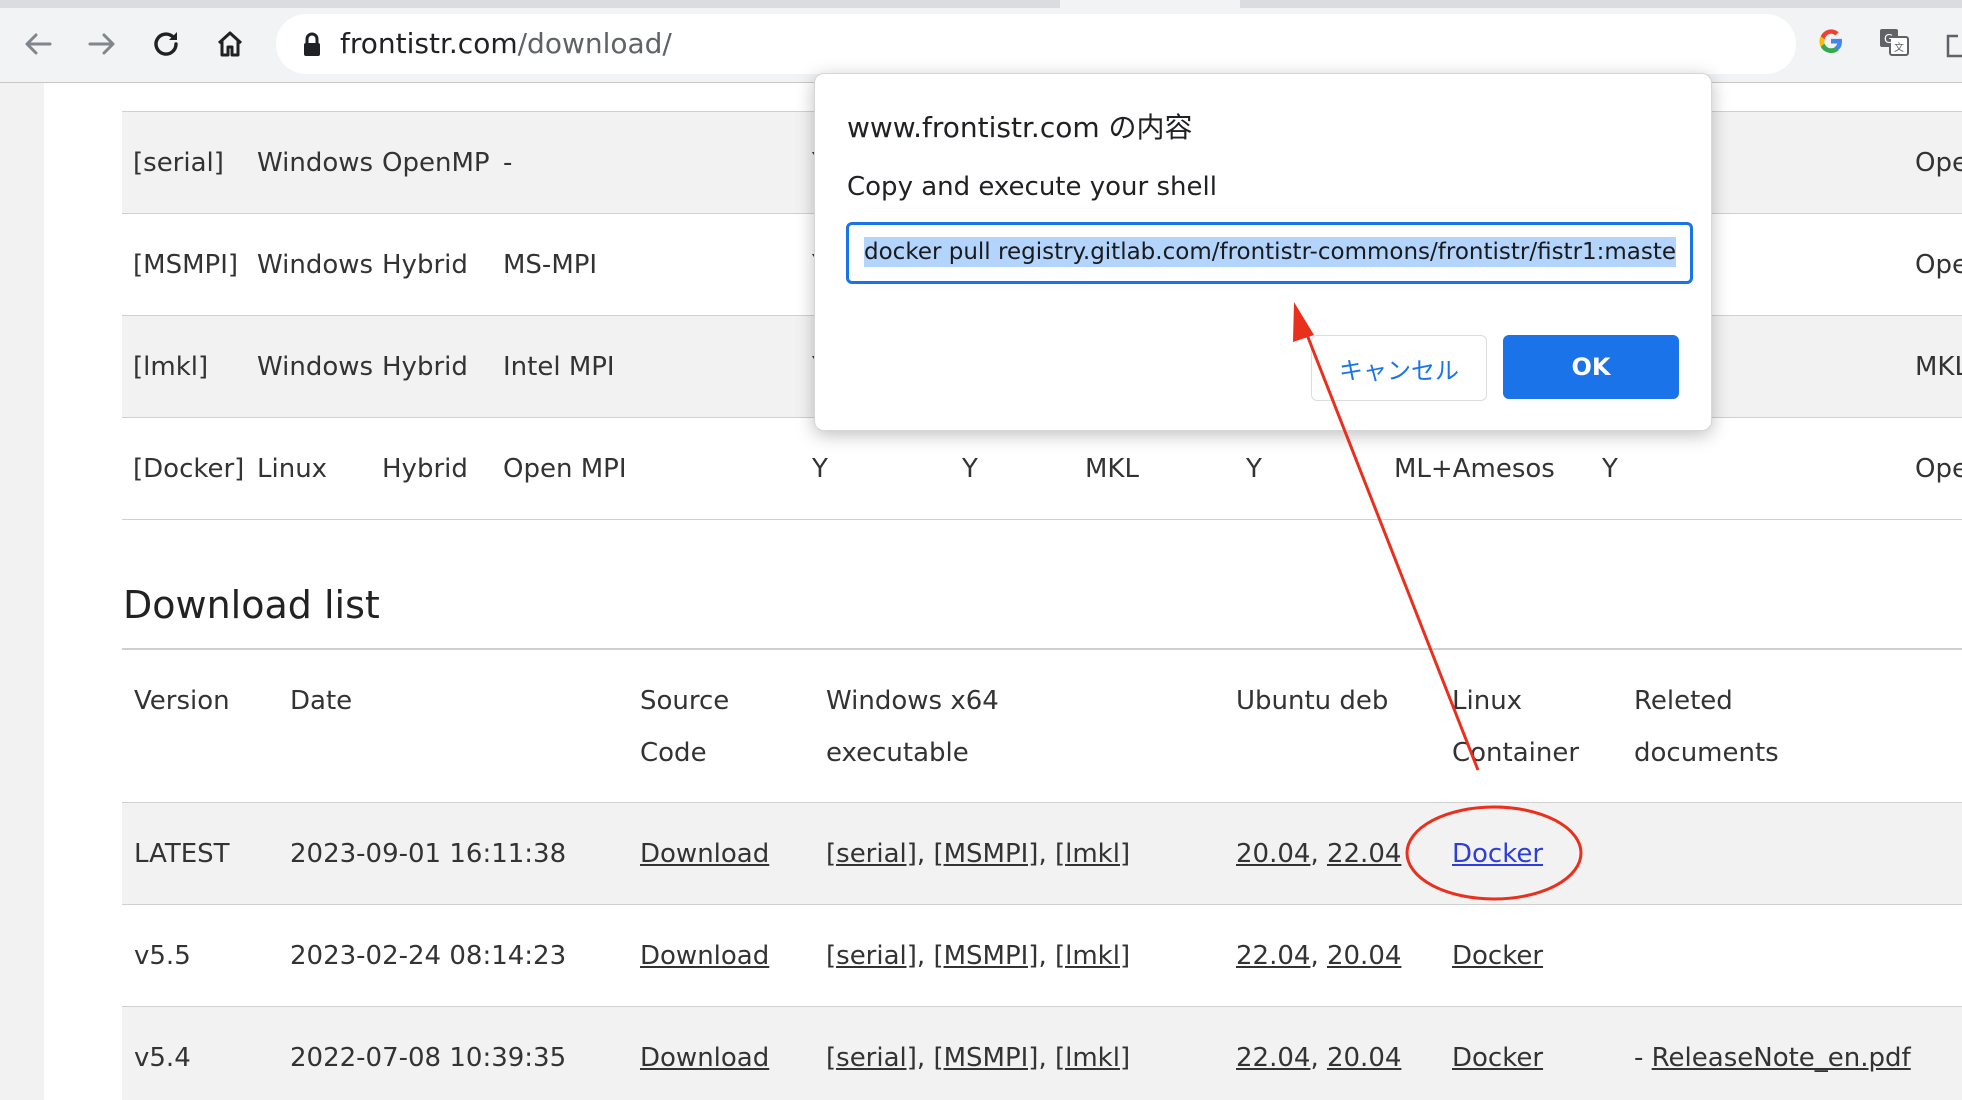  What do you see at coordinates (312, 44) in the screenshot?
I see `lock-icon` at bounding box center [312, 44].